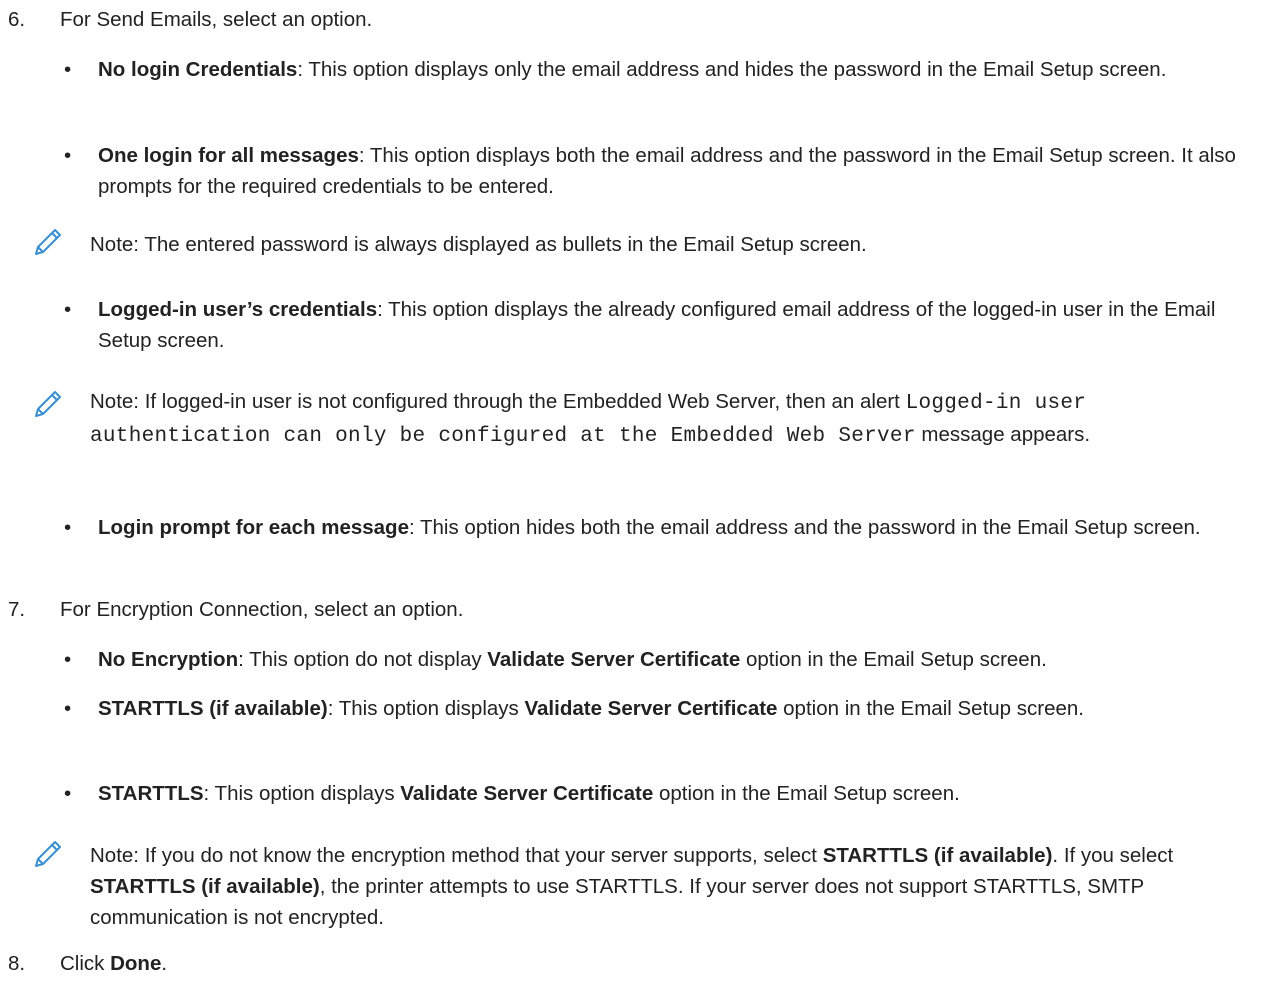 Image resolution: width=1261 pixels, height=982 pixels. What do you see at coordinates (228, 155) in the screenshot?
I see `option-title: One login for all messages` at bounding box center [228, 155].